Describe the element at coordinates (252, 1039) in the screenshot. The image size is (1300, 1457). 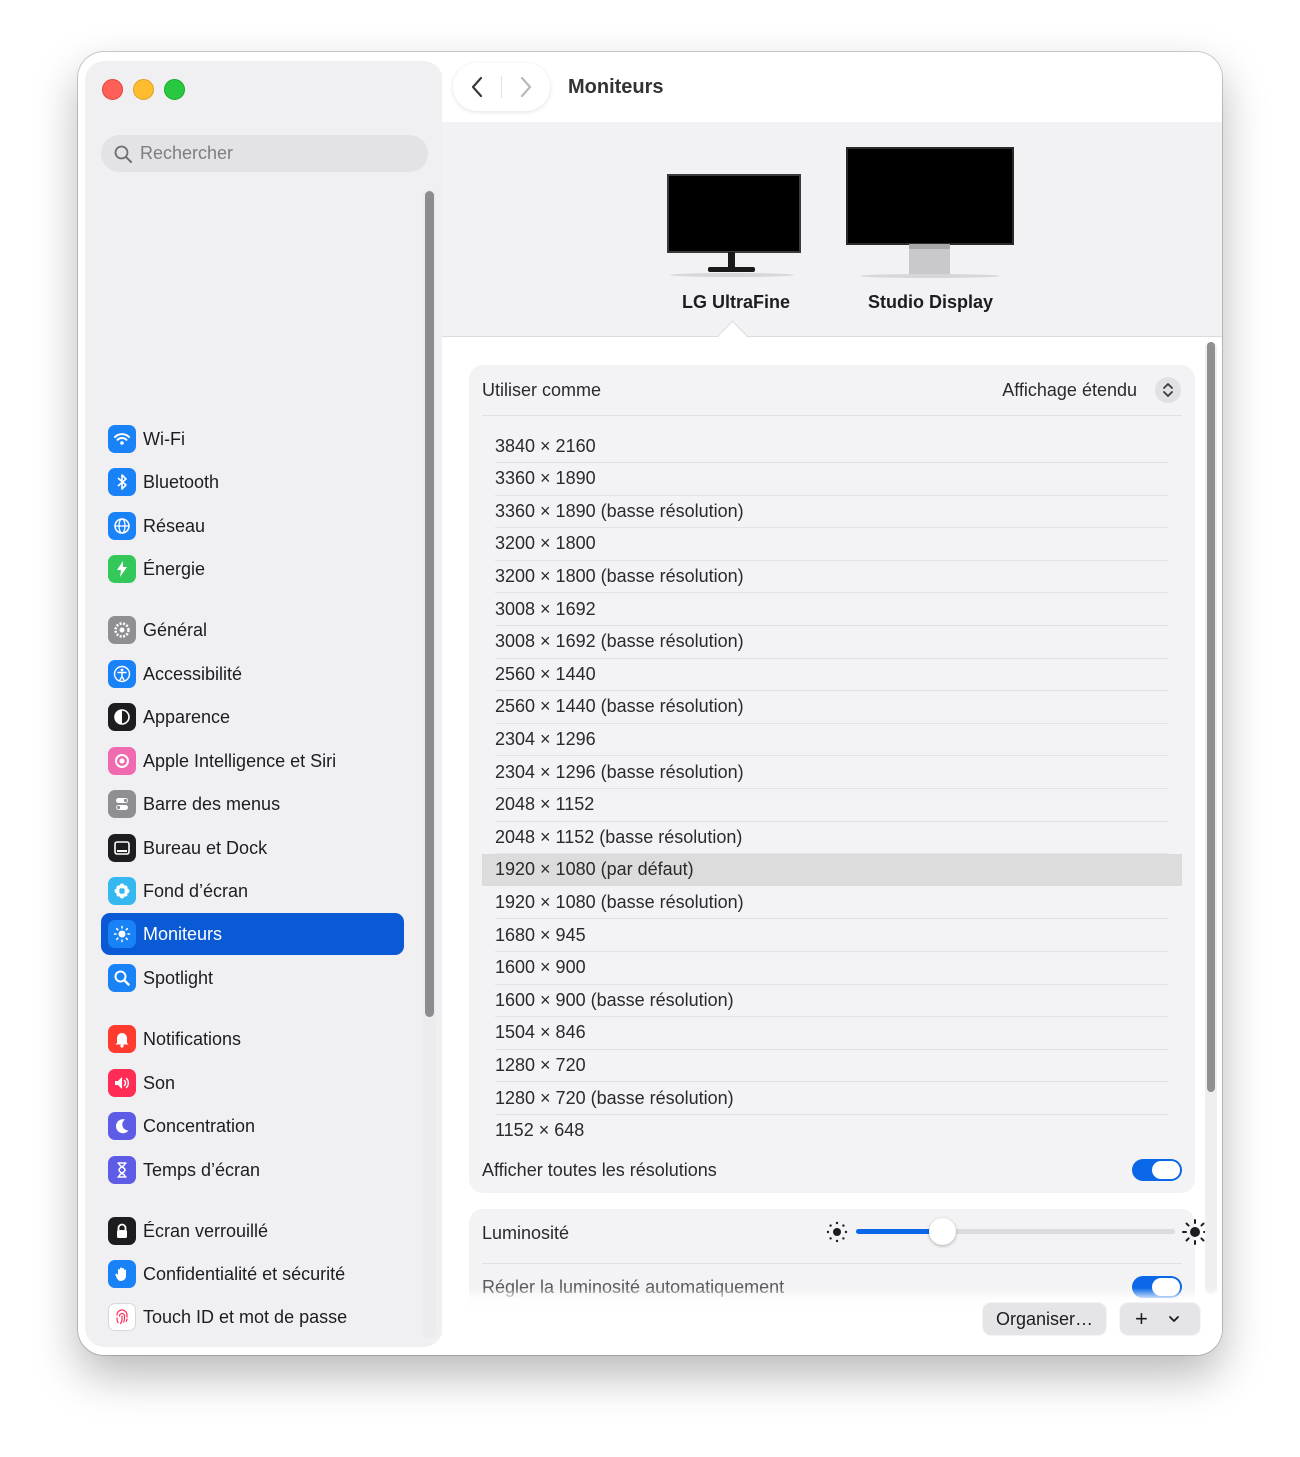
I see `sidebar-item-bell: Notifications` at that location.